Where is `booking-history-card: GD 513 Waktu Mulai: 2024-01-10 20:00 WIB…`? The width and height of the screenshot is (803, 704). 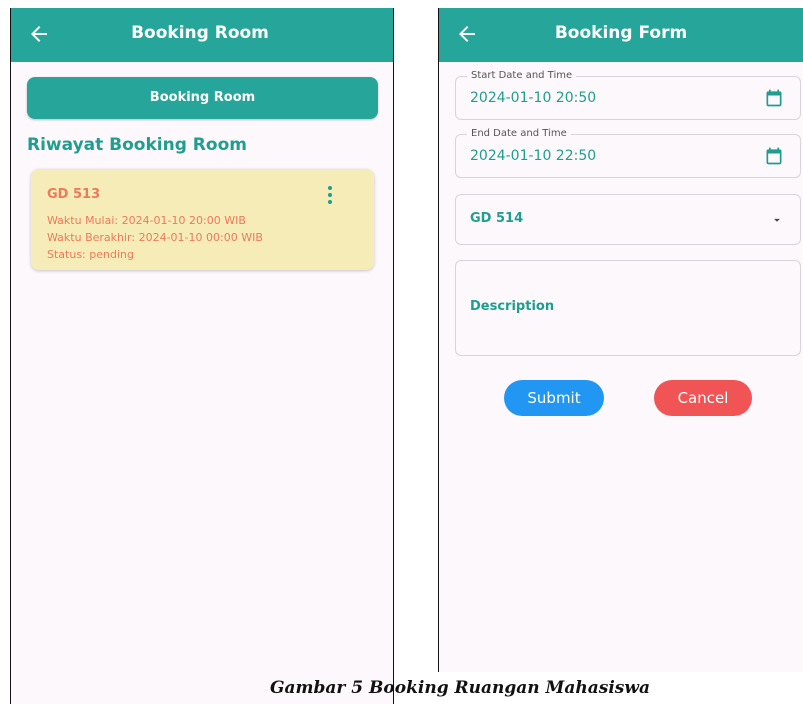 booking-history-card: GD 513 Waktu Mulai: 2024-01-10 20:00 WIB… is located at coordinates (202, 219).